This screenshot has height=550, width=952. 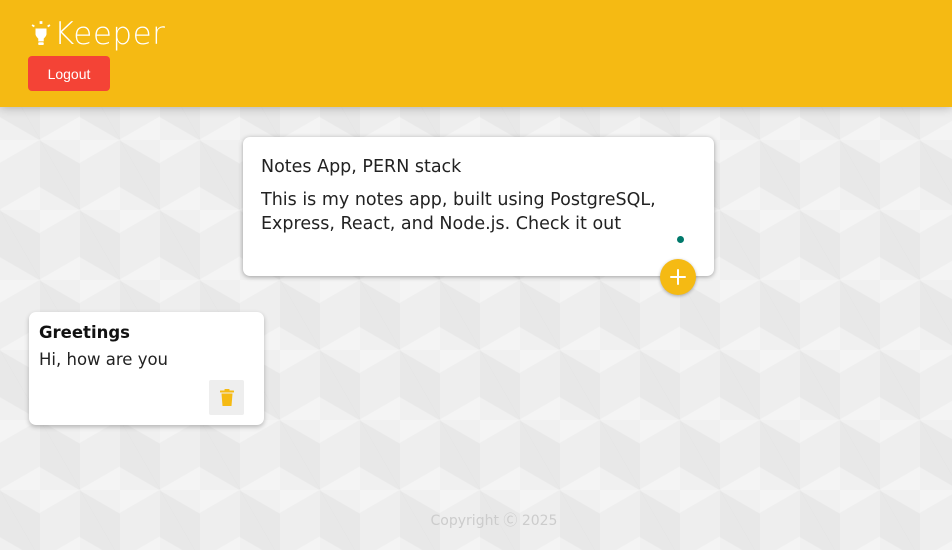 I want to click on lightbulb-icon, so click(x=41, y=33).